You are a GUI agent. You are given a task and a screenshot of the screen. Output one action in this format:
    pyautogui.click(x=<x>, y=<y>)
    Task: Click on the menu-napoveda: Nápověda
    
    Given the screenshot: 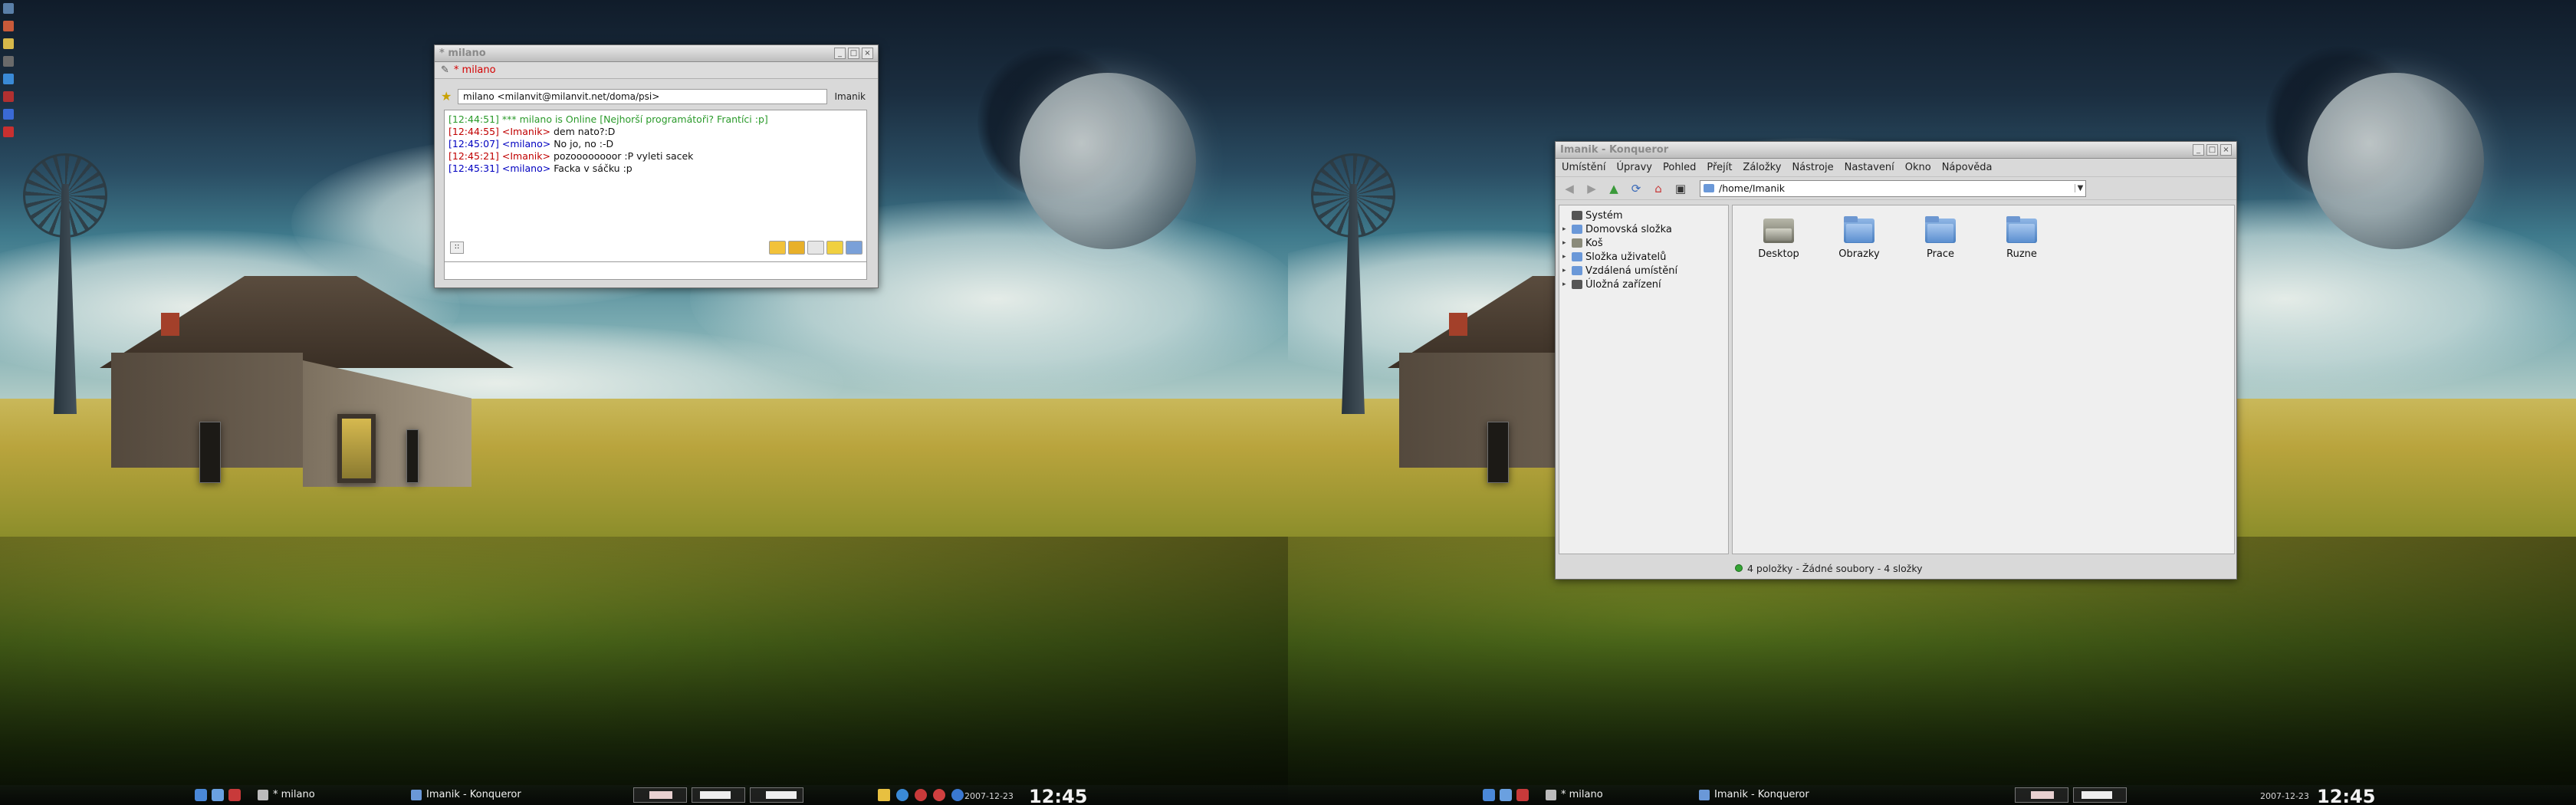 What is the action you would take?
    pyautogui.click(x=1968, y=167)
    